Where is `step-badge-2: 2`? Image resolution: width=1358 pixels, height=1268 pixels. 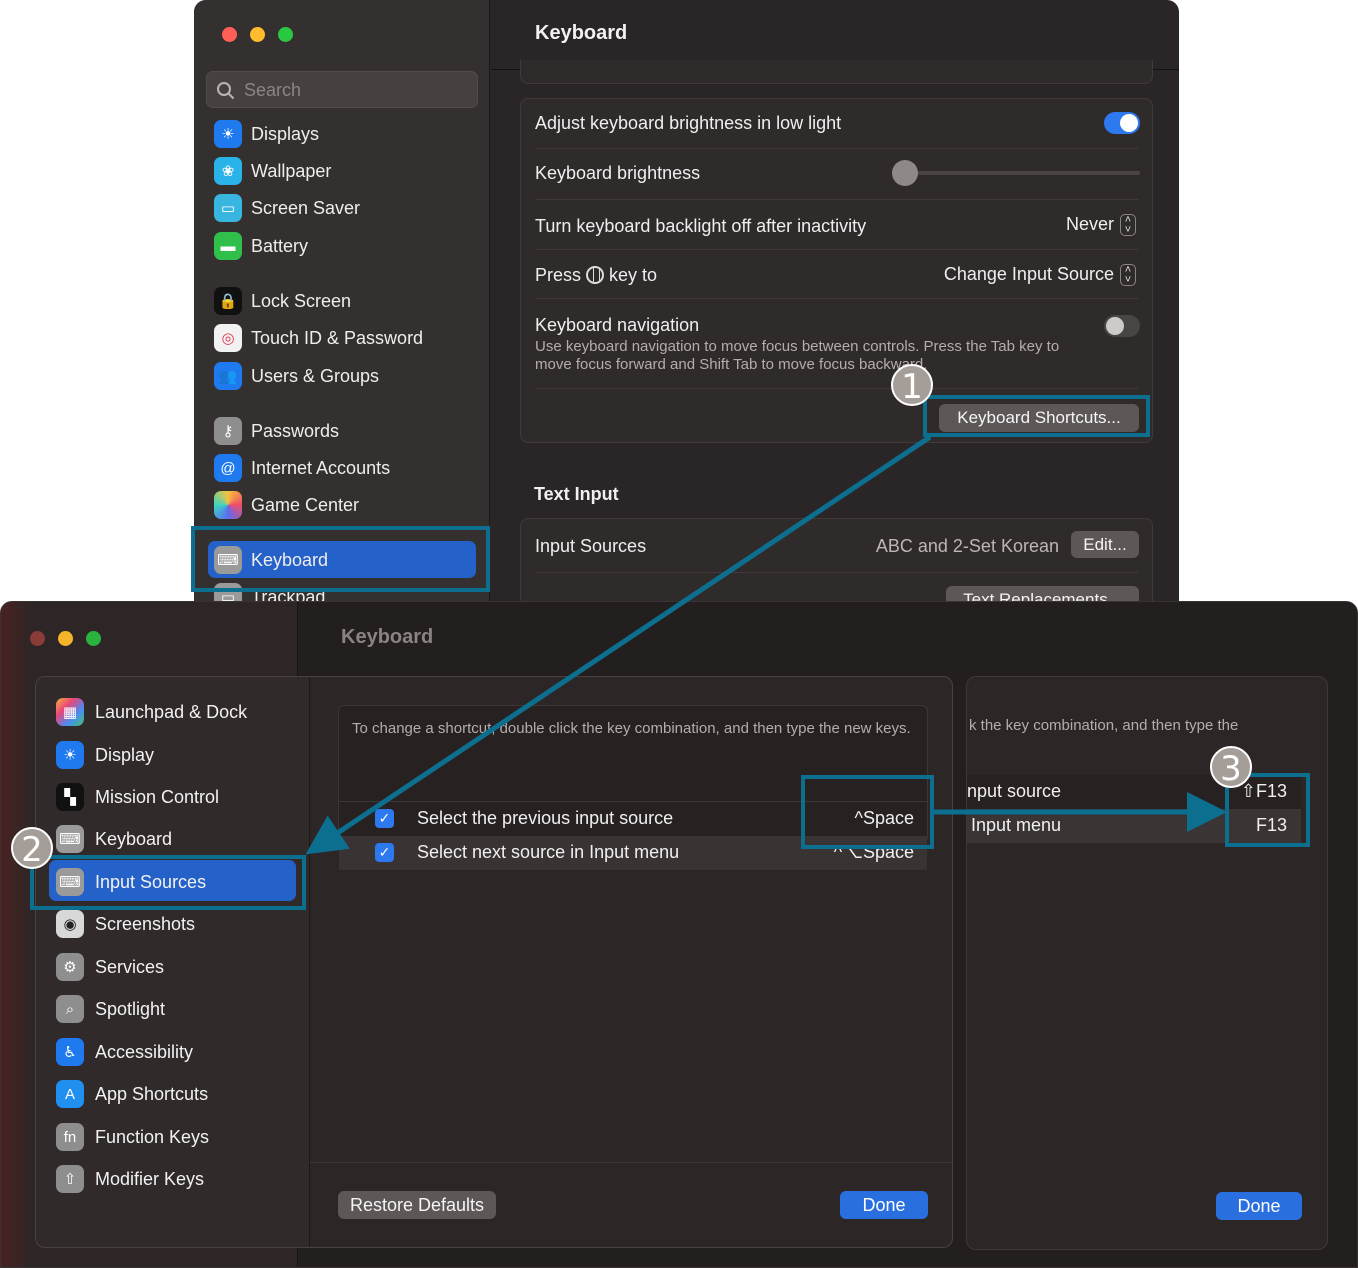 step-badge-2: 2 is located at coordinates (32, 848).